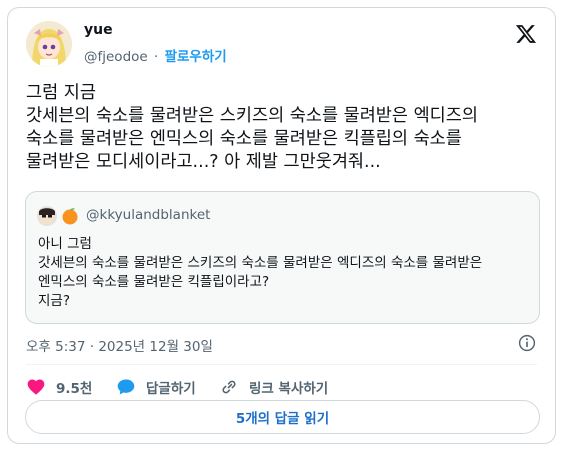 The image size is (568, 454). I want to click on orange-fruit-icon, so click(70, 216).